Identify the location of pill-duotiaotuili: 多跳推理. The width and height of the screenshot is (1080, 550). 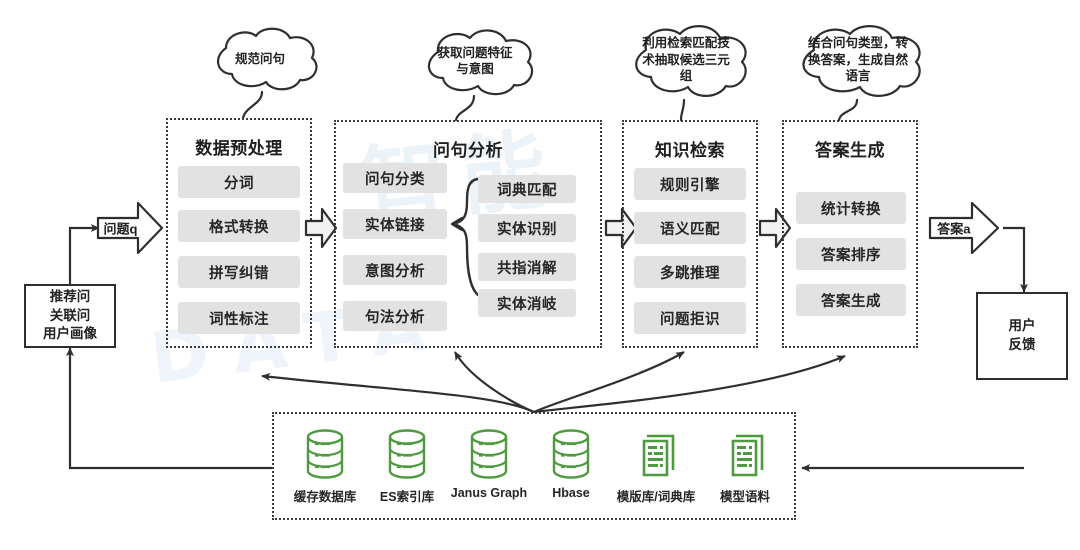
(690, 272).